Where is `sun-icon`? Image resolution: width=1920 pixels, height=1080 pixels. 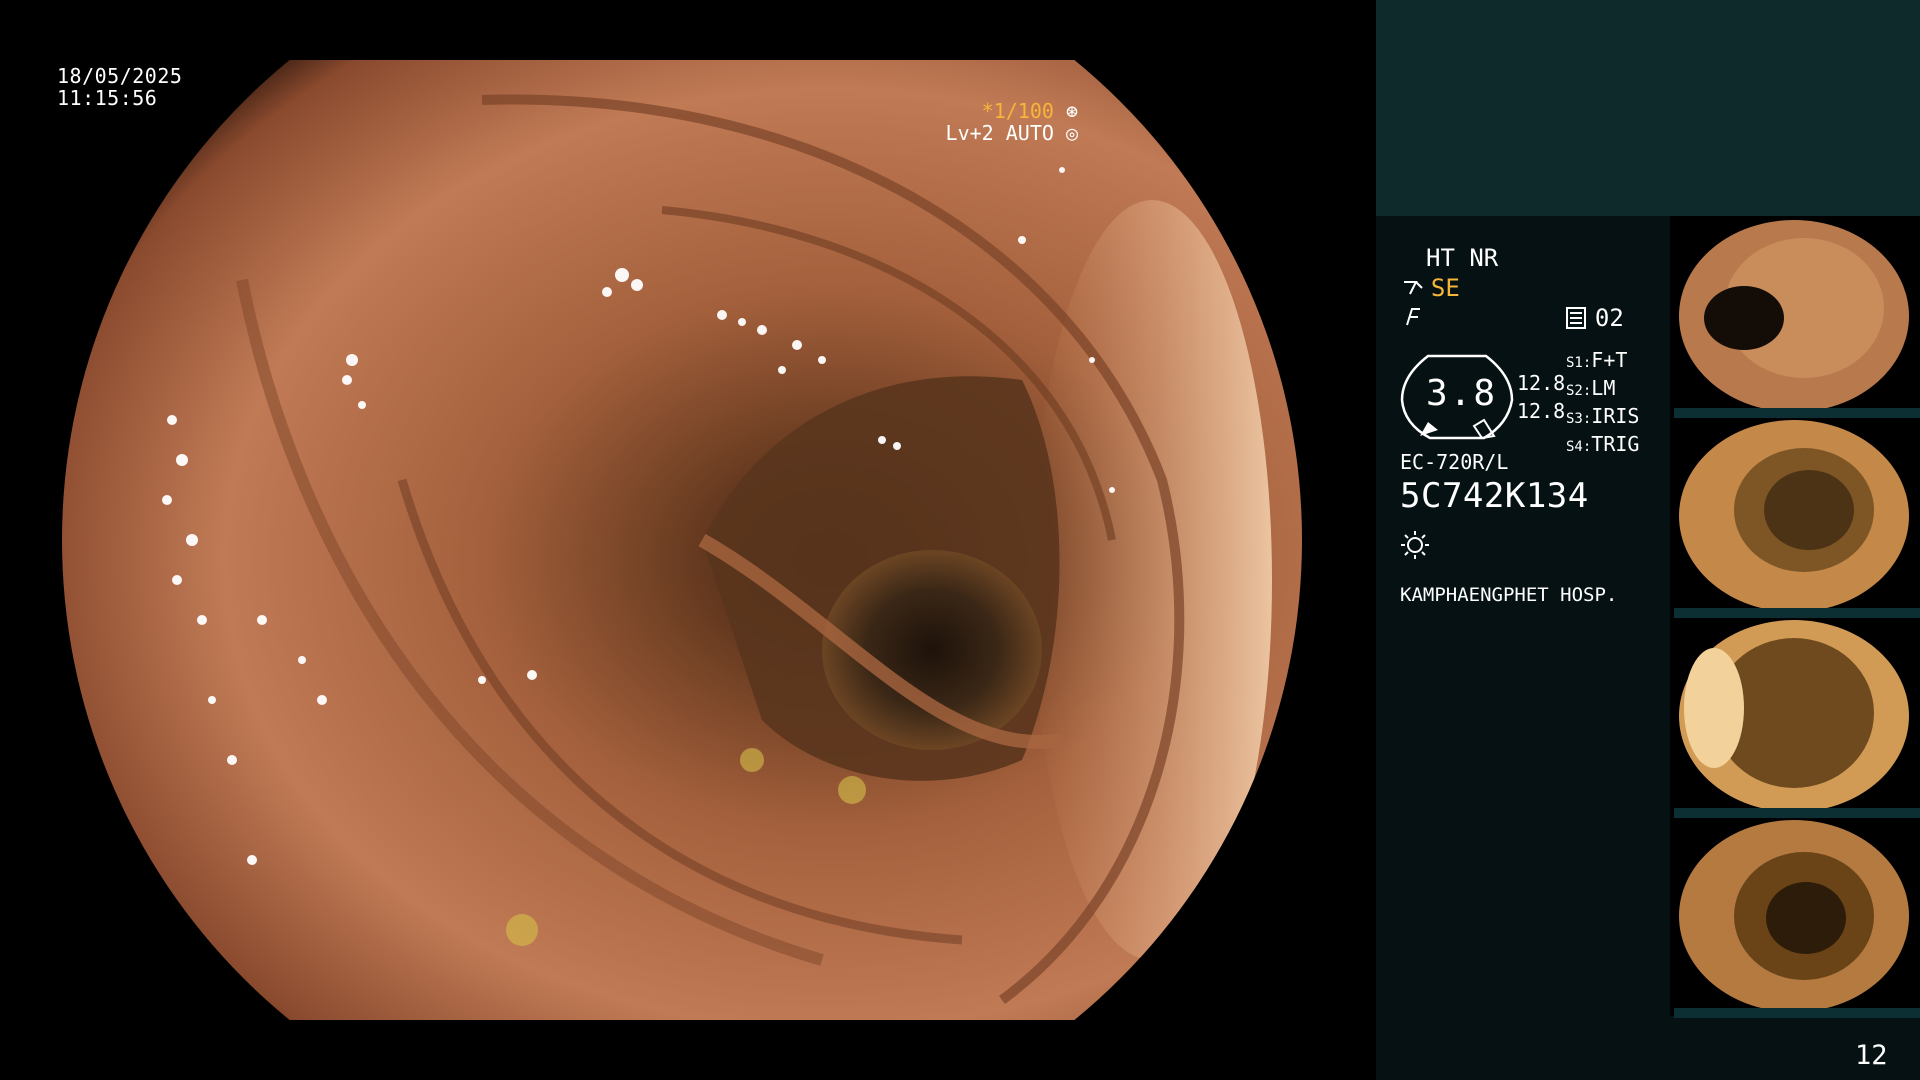
sun-icon is located at coordinates (1415, 545).